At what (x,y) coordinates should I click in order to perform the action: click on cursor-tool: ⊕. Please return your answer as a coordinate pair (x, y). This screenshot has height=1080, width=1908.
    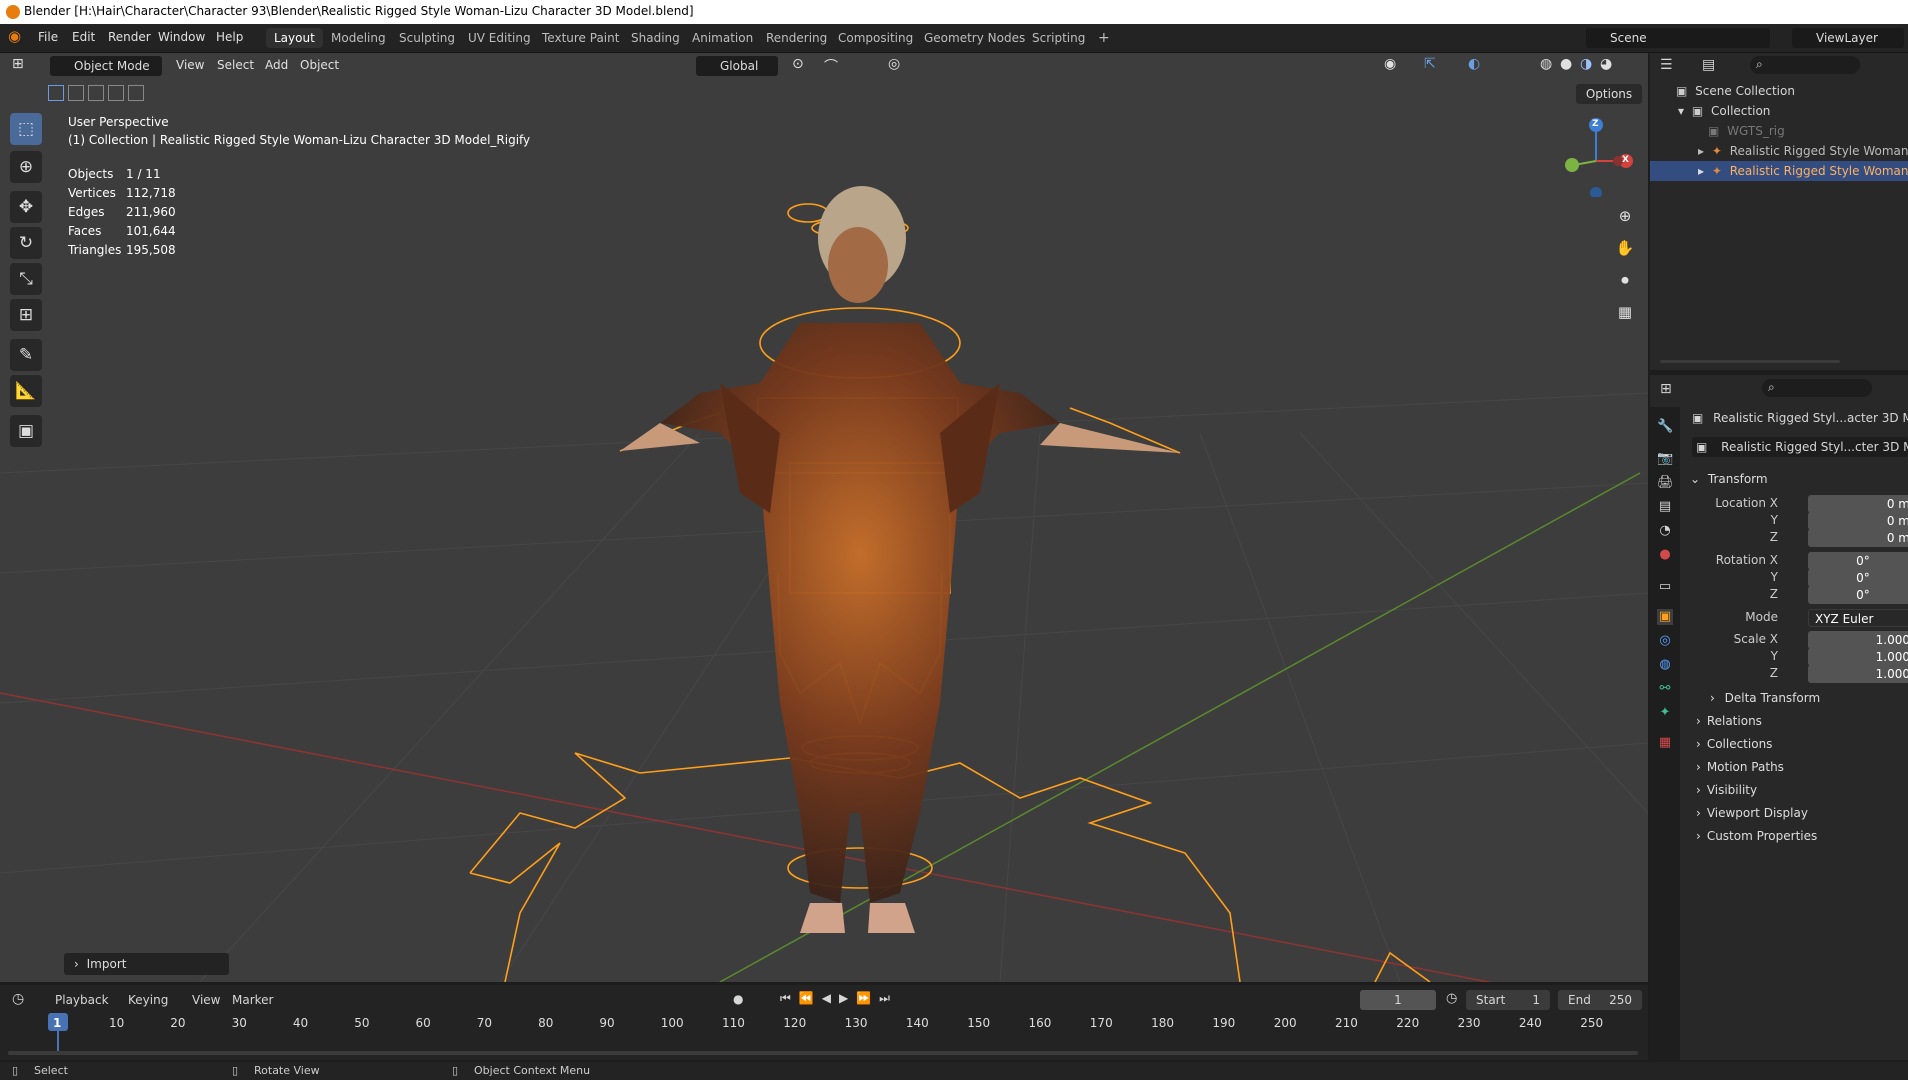
    Looking at the image, I should click on (26, 167).